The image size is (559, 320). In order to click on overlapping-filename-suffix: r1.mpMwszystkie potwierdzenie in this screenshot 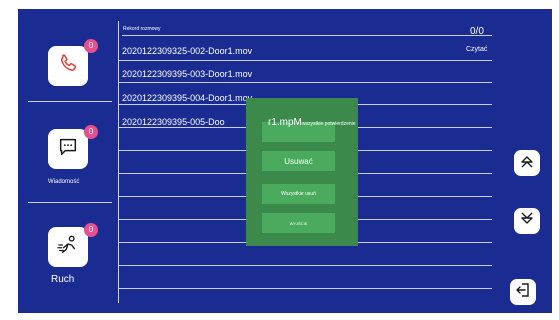, I will do `click(312, 122)`.